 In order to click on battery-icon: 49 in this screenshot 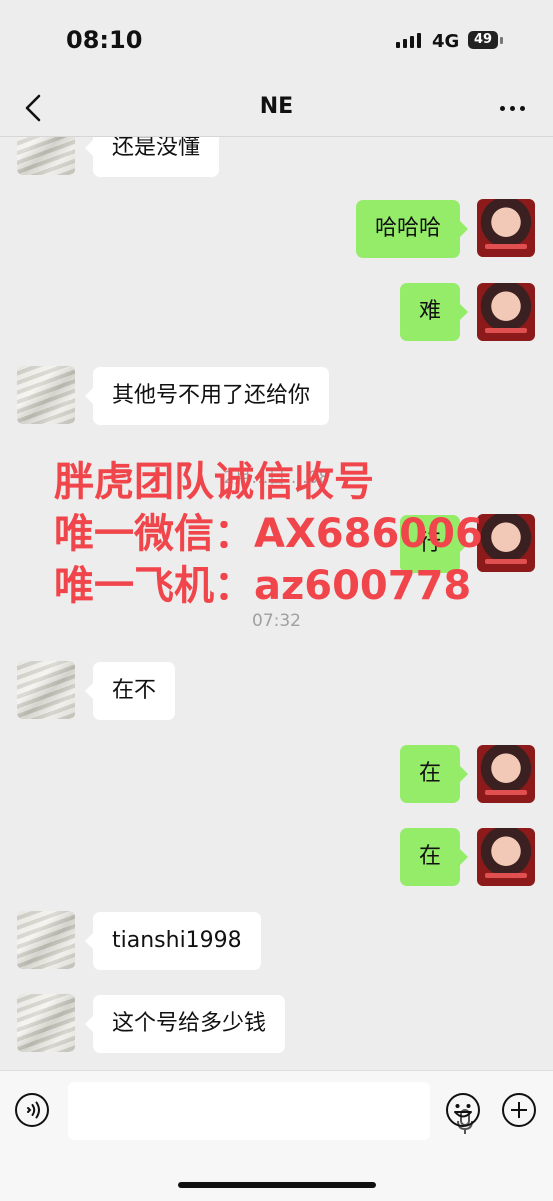, I will do `click(486, 41)`.